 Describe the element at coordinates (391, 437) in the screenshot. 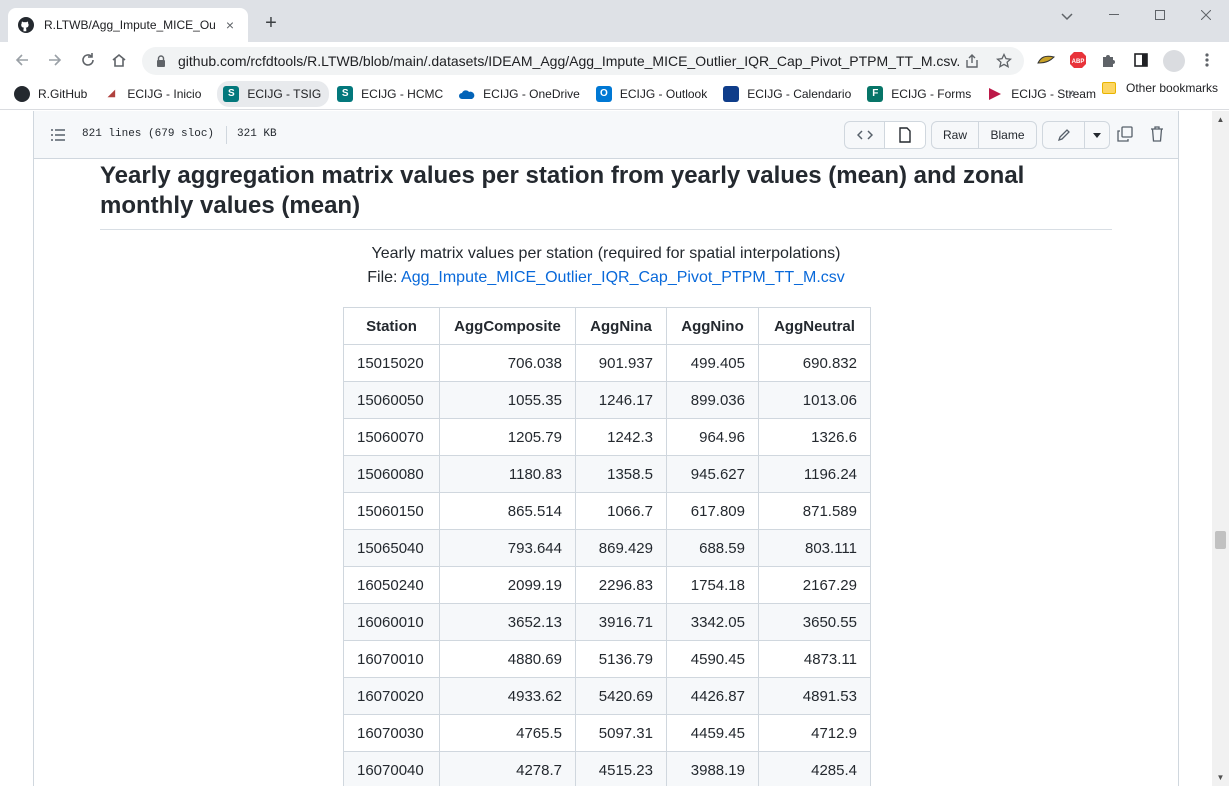

I see `station-cell: 15060070` at that location.